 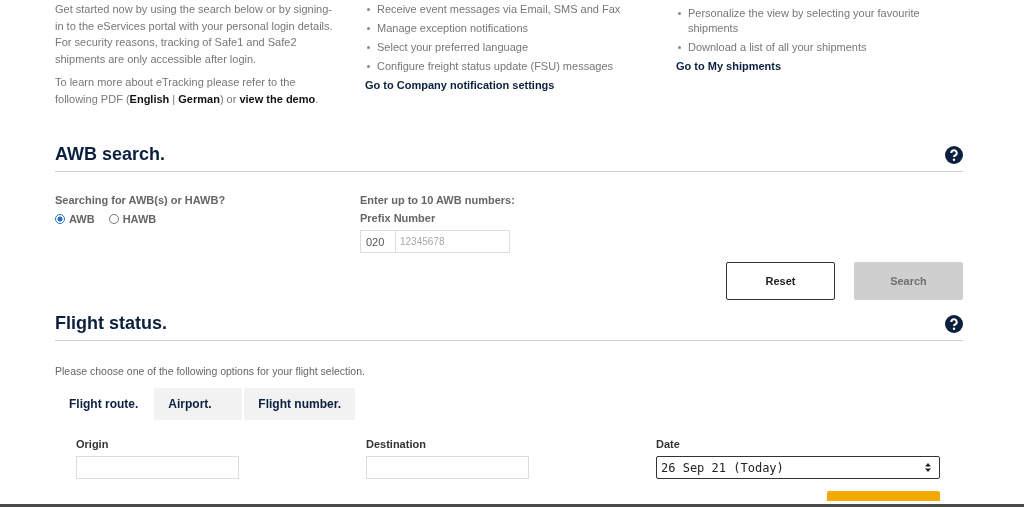 I want to click on my-shipments-link: Go to My shipments, so click(x=729, y=66).